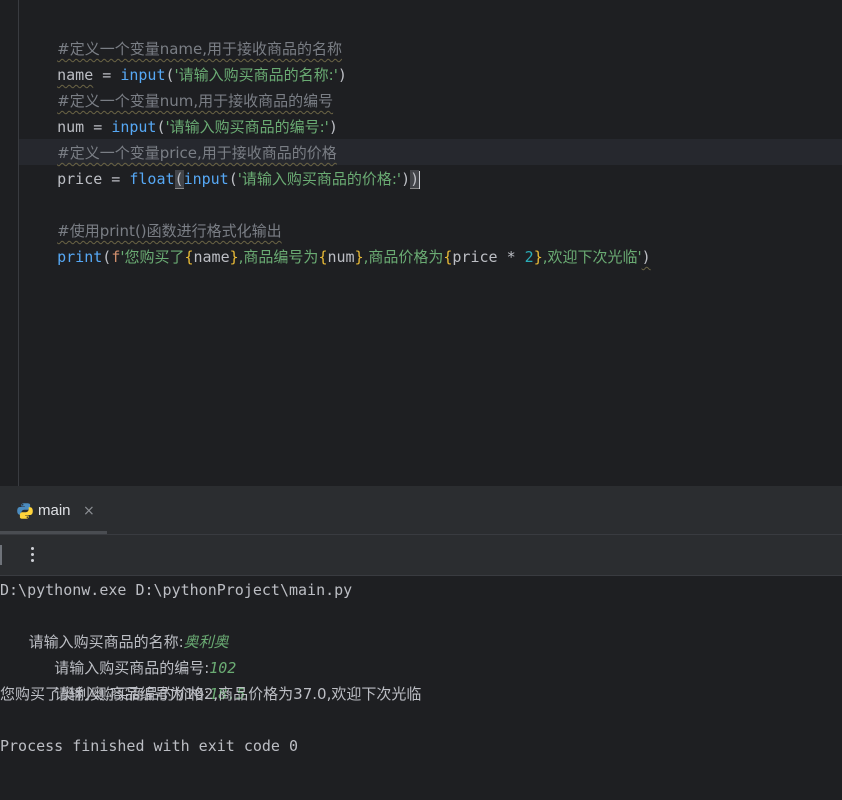  I want to click on code-function: float, so click(152, 179).